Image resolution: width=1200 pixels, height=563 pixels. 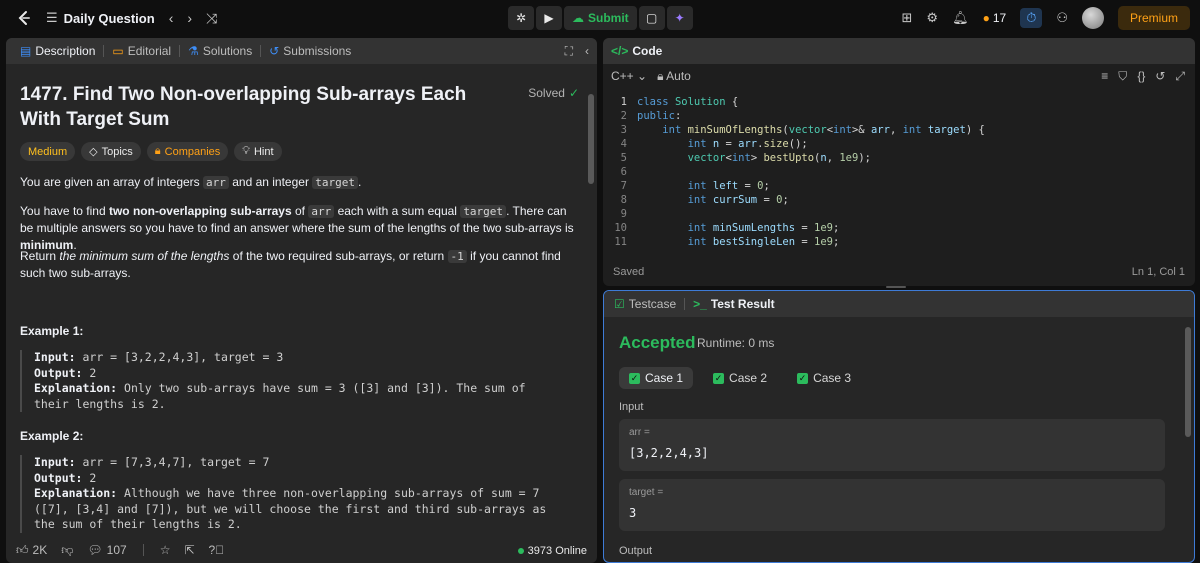 I want to click on tab-solutions: ⚗ Solutions, so click(x=220, y=51).